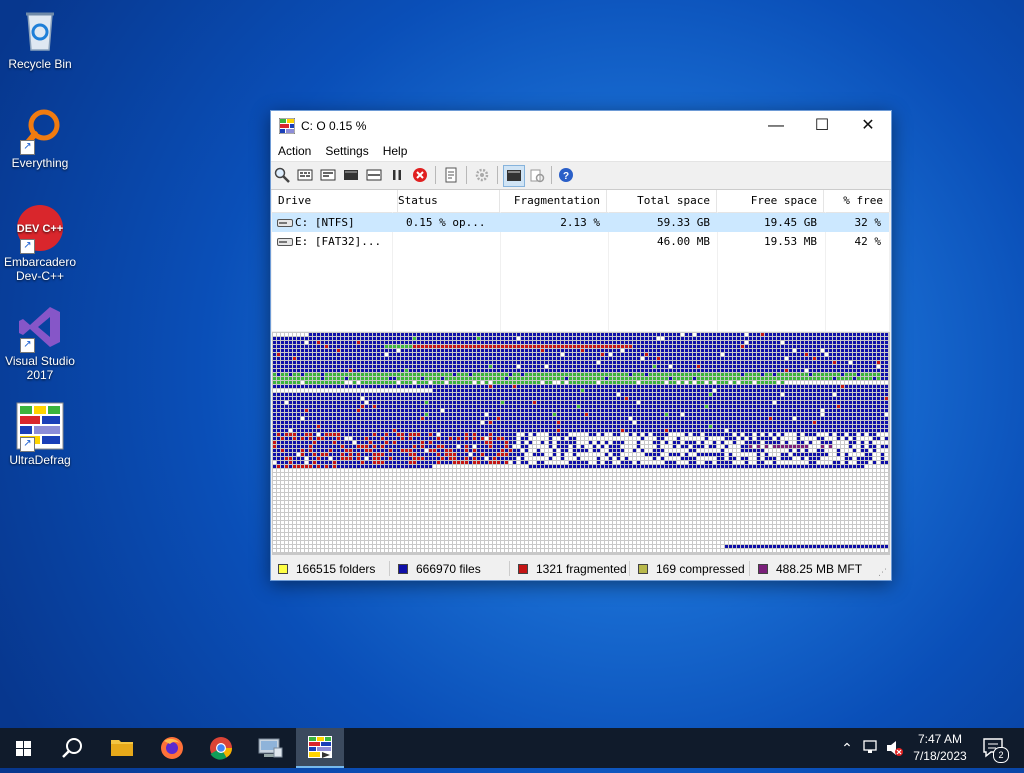  Describe the element at coordinates (326, 569) in the screenshot. I see `status-folders: 166515 folders` at that location.